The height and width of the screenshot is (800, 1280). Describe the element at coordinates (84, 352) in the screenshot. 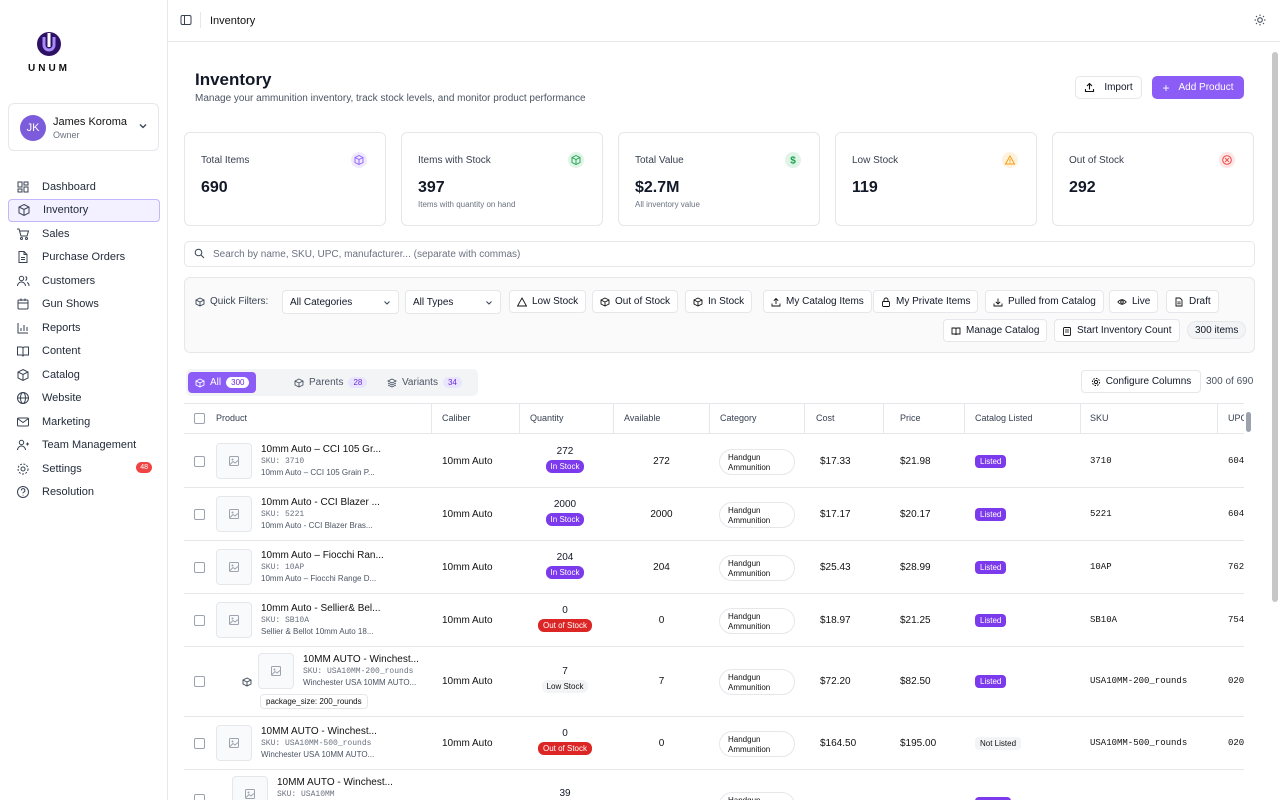

I see `sidebar-item-content: Content` at that location.